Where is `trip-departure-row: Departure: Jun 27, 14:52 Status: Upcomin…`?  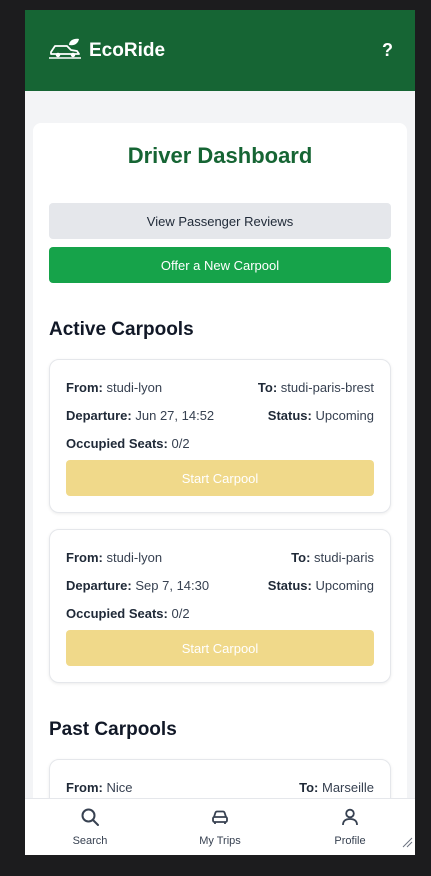
trip-departure-row: Departure: Jun 27, 14:52 Status: Upcomin… is located at coordinates (220, 415).